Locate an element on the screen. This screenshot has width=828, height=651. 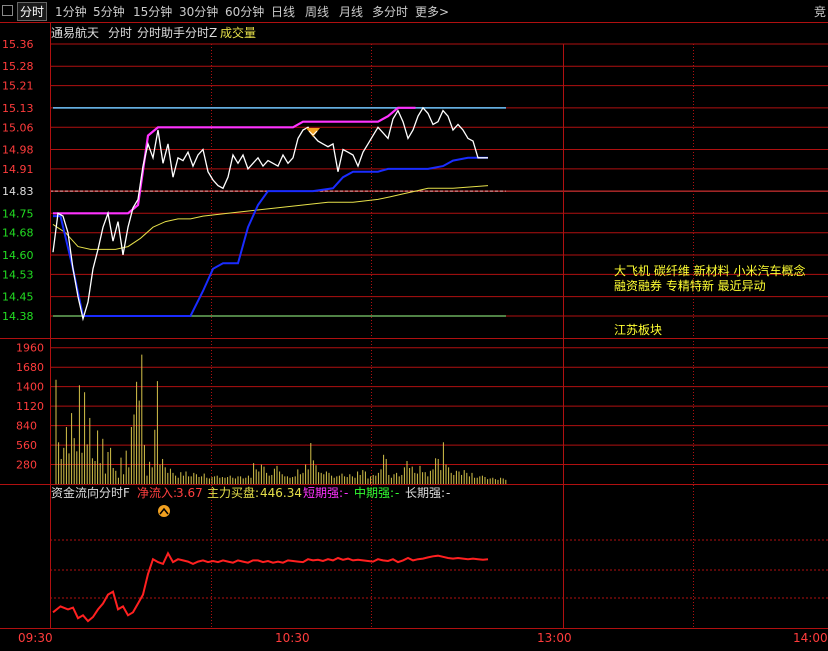
time-label-1030: 10:30 is located at coordinates (292, 638).